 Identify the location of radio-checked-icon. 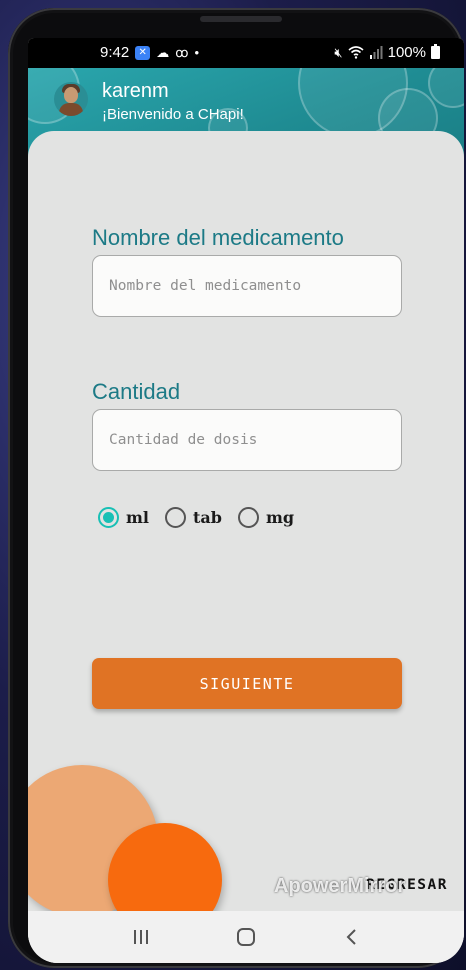
(108, 517).